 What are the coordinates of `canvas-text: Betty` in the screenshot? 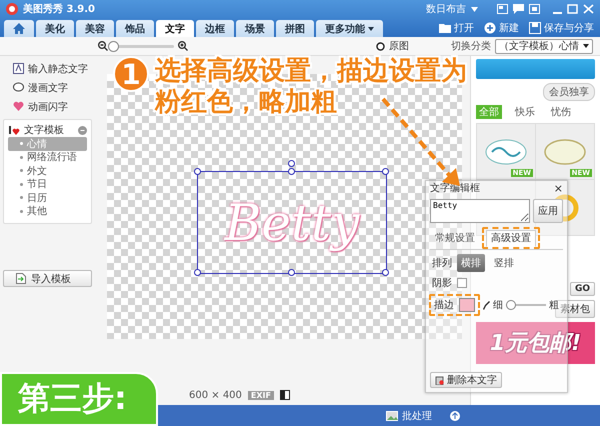 It's located at (292, 223).